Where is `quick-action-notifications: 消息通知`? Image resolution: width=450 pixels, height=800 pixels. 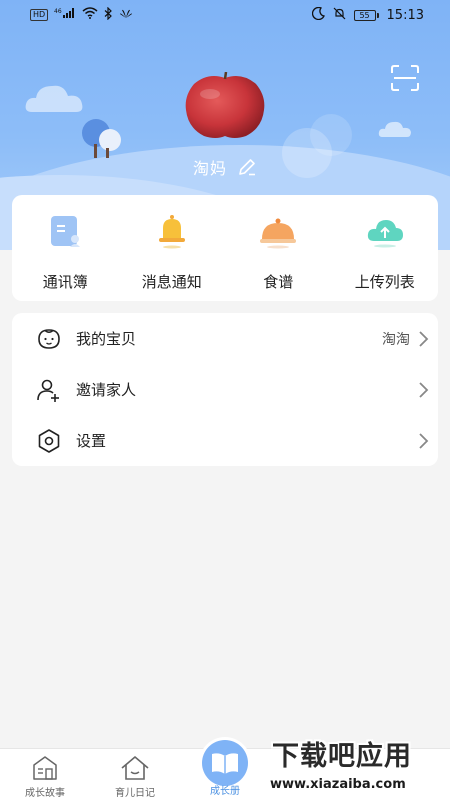 quick-action-notifications: 消息通知 is located at coordinates (172, 248).